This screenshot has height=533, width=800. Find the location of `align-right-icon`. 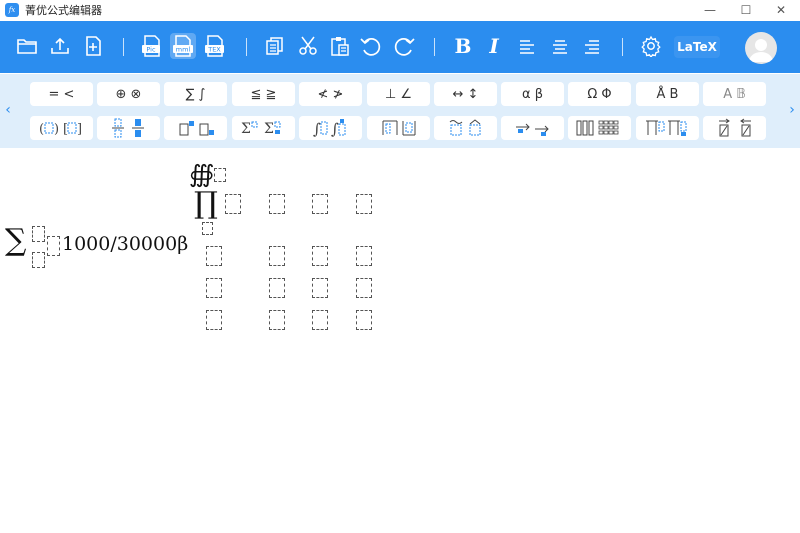

align-right-icon is located at coordinates (592, 47).